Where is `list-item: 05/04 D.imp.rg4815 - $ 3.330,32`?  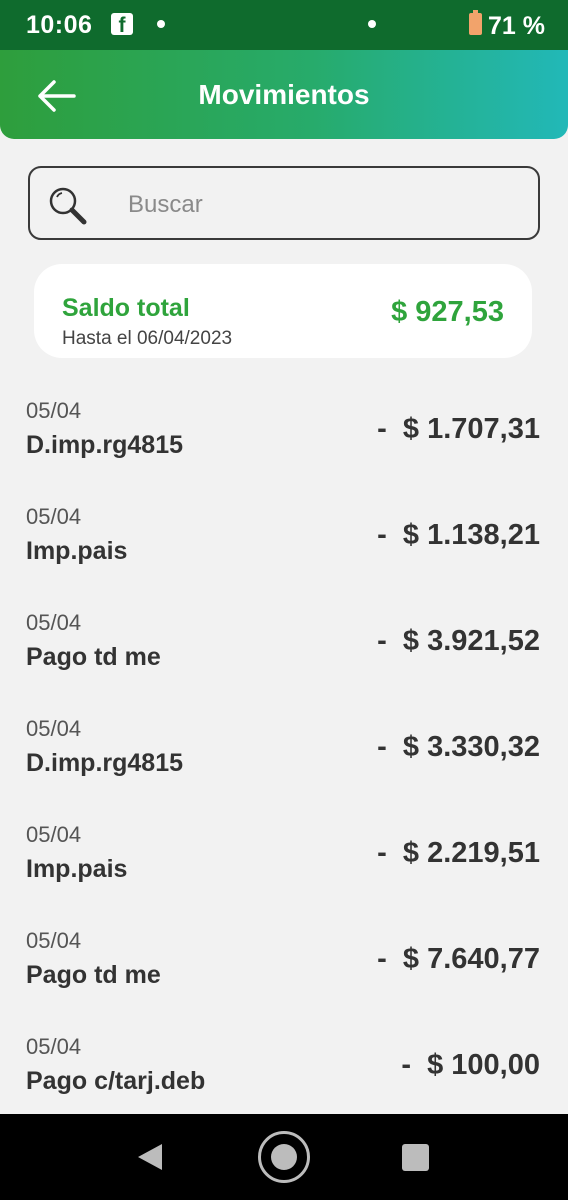 list-item: 05/04 D.imp.rg4815 - $ 3.330,32 is located at coordinates (284, 729).